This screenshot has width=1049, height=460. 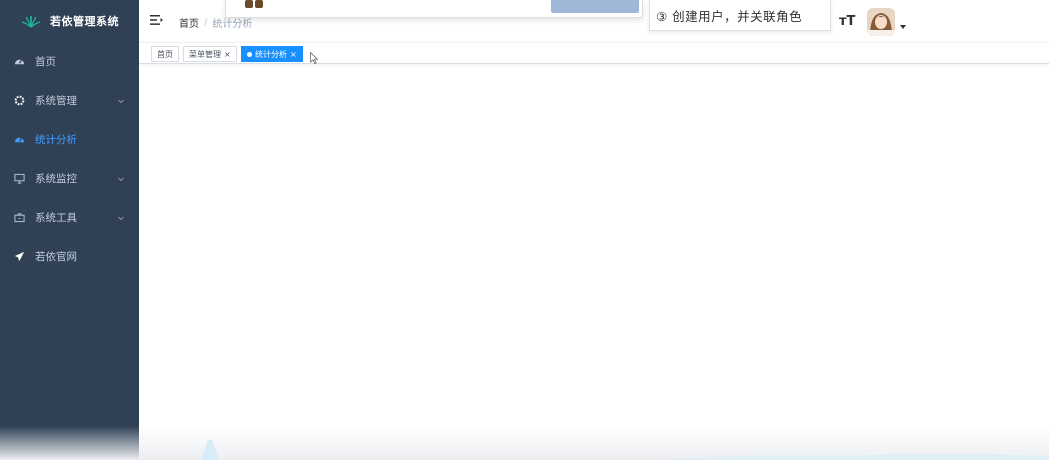 I want to click on guide-tip-text: ③ 创建用户，并关联角色, so click(x=729, y=16).